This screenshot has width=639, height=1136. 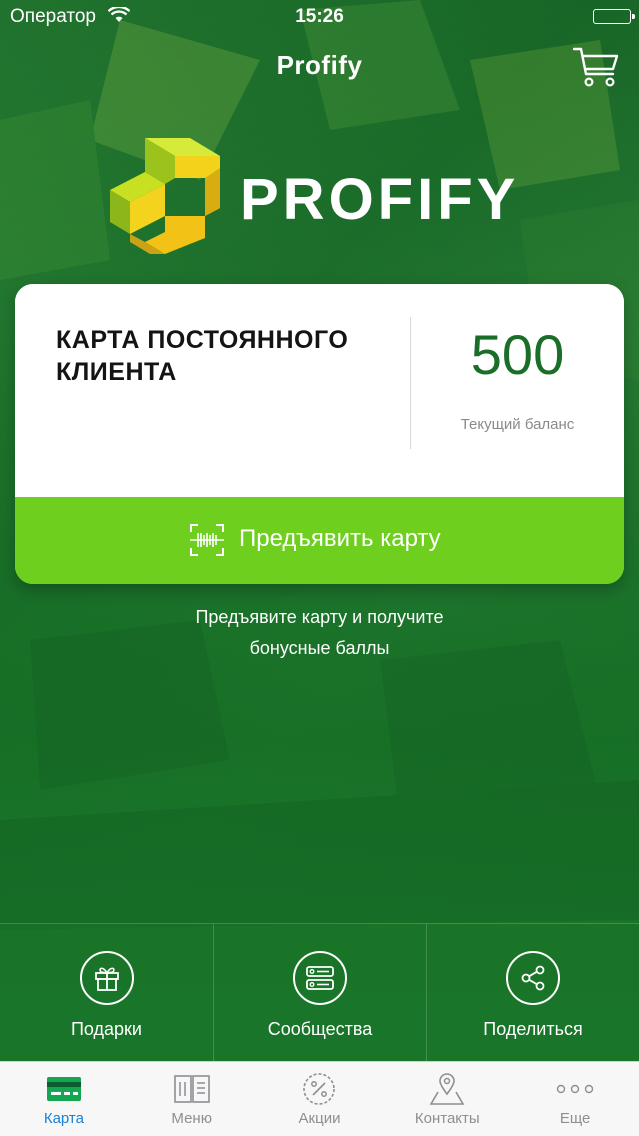 What do you see at coordinates (106, 1029) in the screenshot?
I see `action-gifts-label: Подарки` at bounding box center [106, 1029].